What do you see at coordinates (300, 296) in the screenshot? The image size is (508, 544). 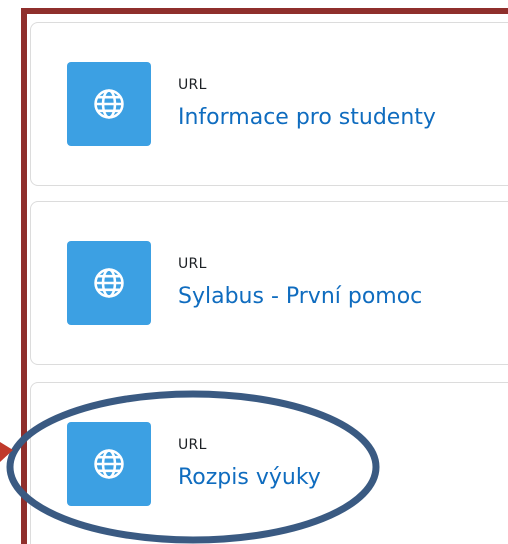 I see `activity-title: Sylabus - První pomoc` at bounding box center [300, 296].